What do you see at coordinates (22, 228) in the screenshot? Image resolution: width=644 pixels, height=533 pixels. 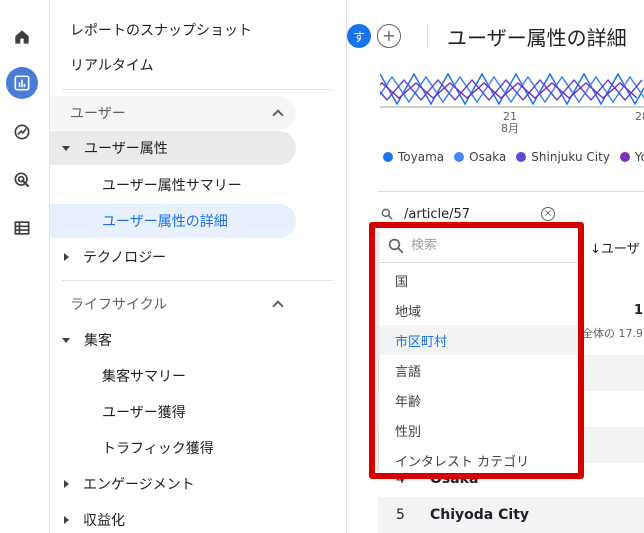 I see `configure-icon` at bounding box center [22, 228].